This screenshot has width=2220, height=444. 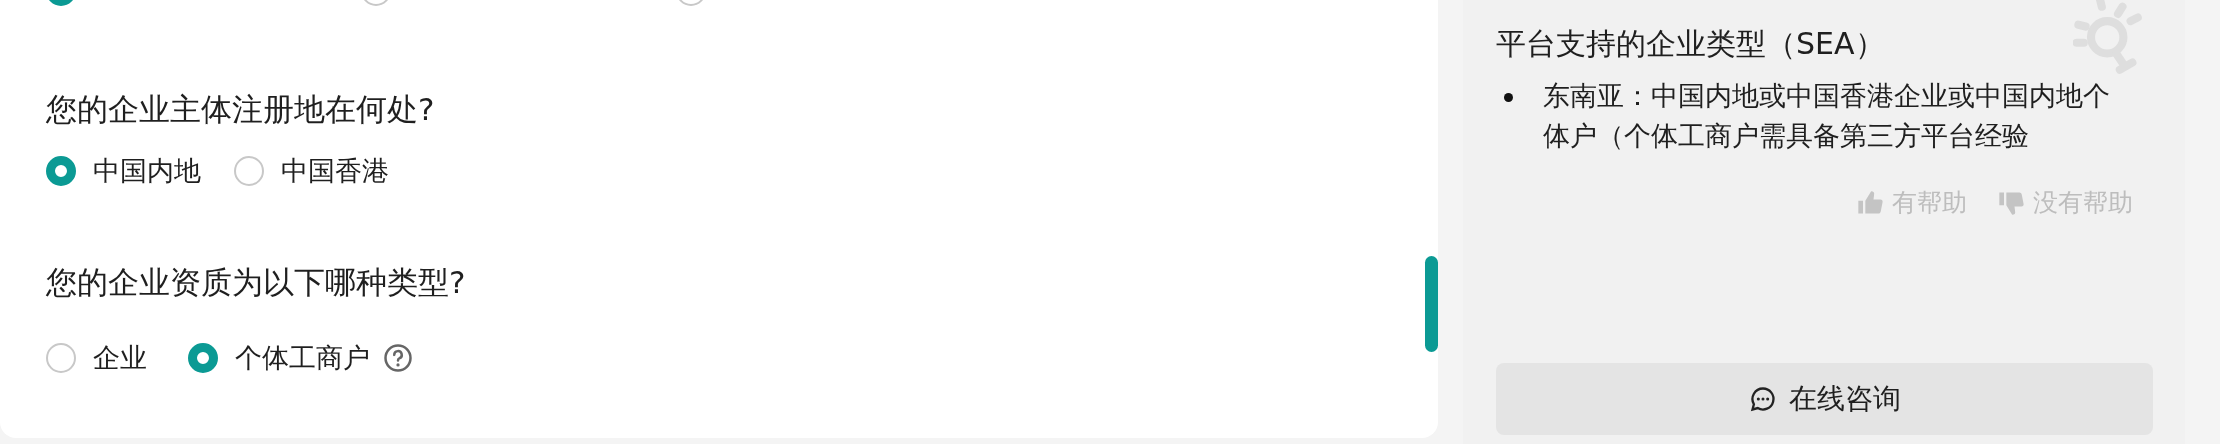 I want to click on chat-icon, so click(x=1762, y=399).